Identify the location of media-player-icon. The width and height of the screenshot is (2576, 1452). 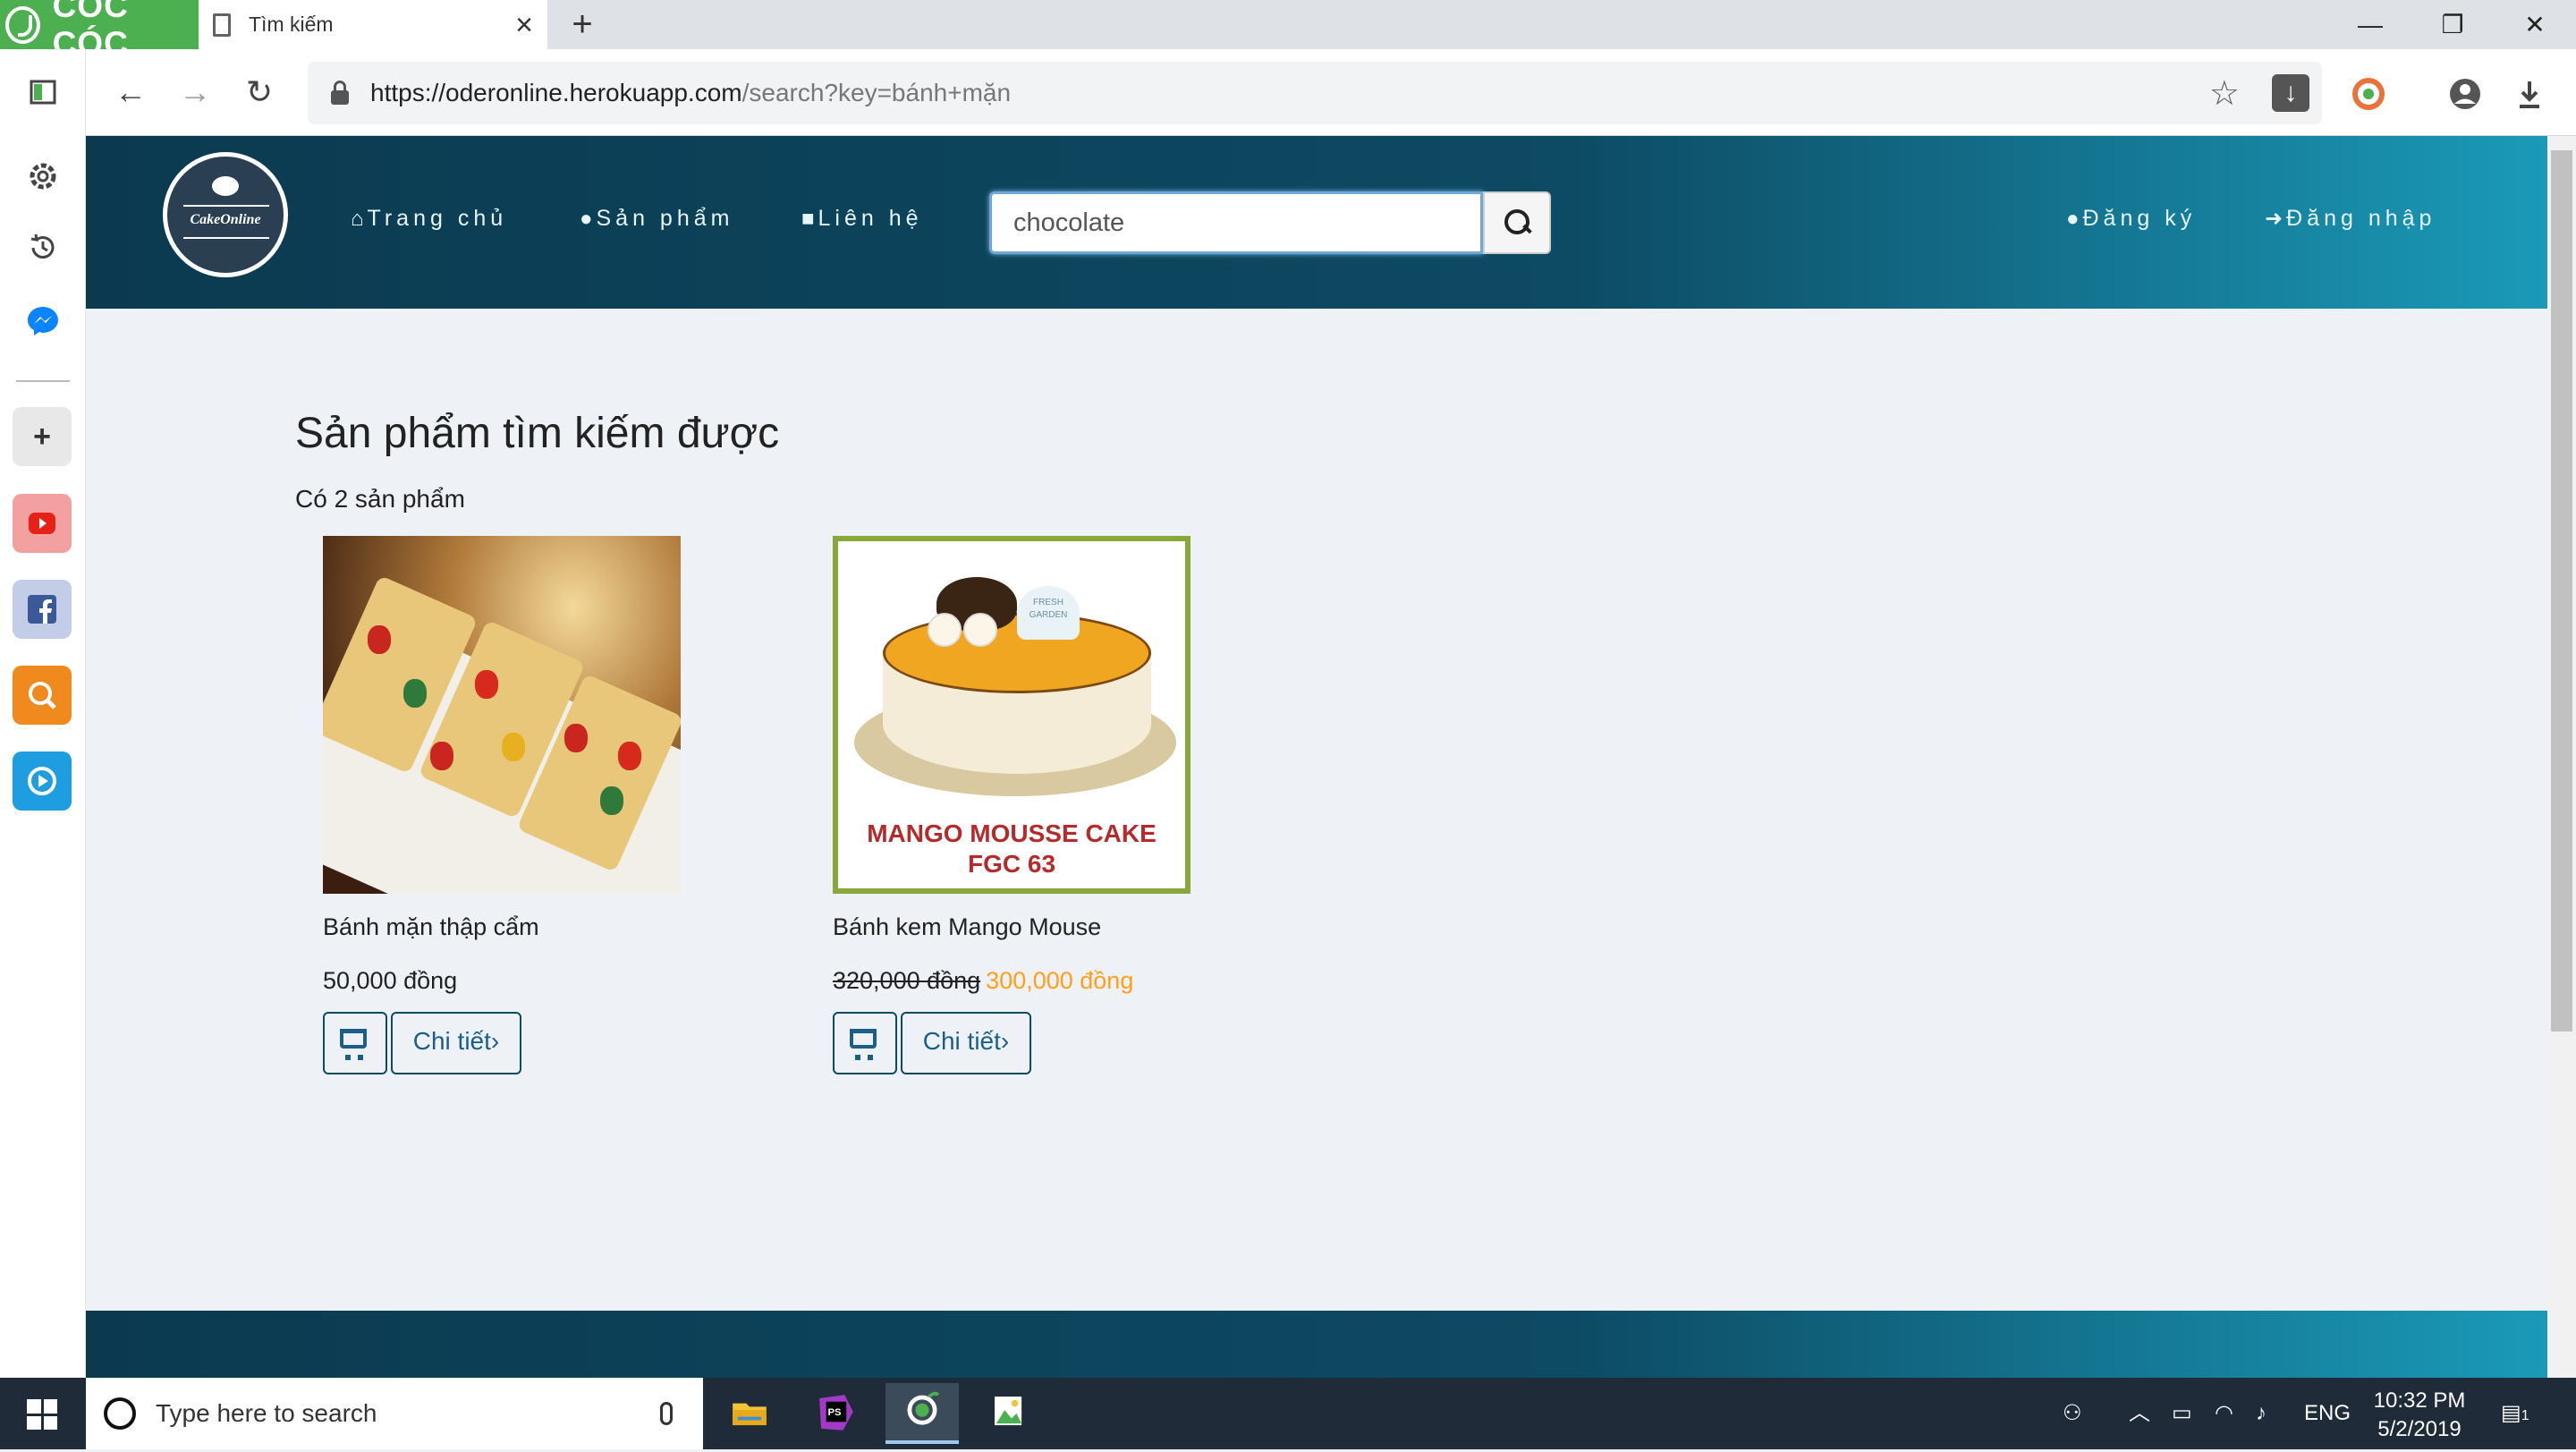
(42, 781).